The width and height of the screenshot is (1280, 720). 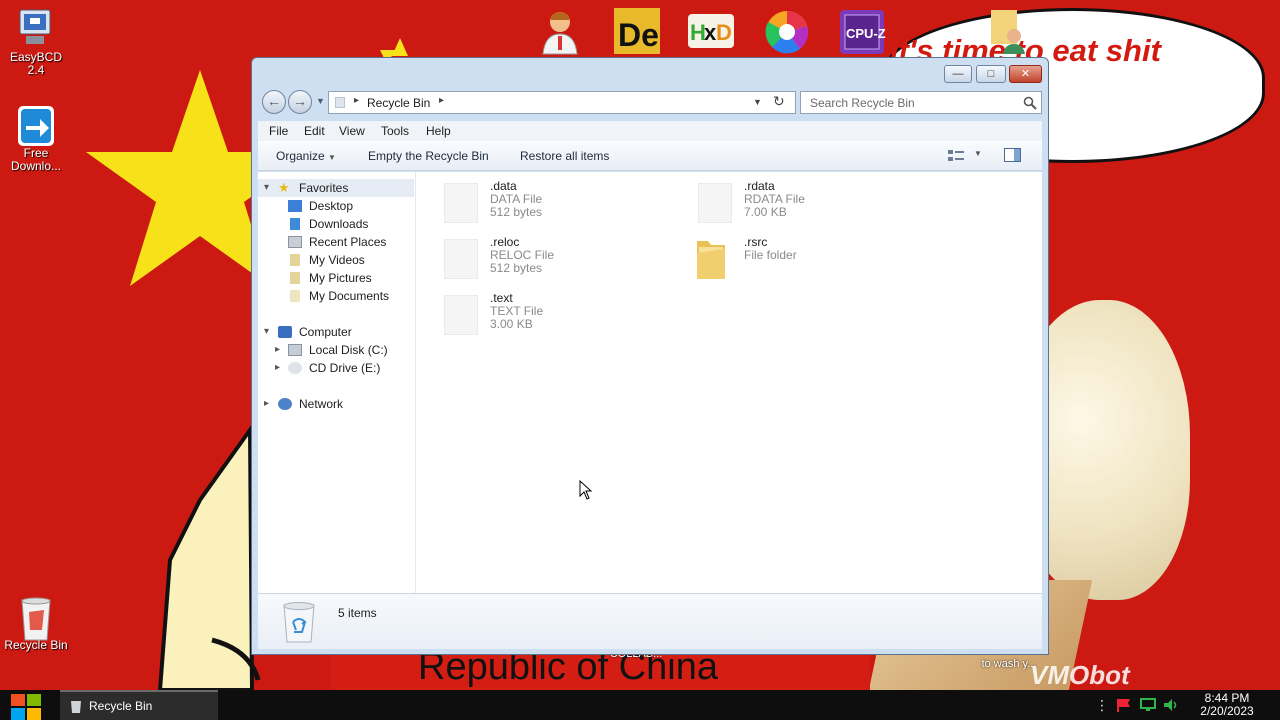 I want to click on address-bar: ▸ Recycle Bin ▸ ▼ ↻, so click(x=562, y=102).